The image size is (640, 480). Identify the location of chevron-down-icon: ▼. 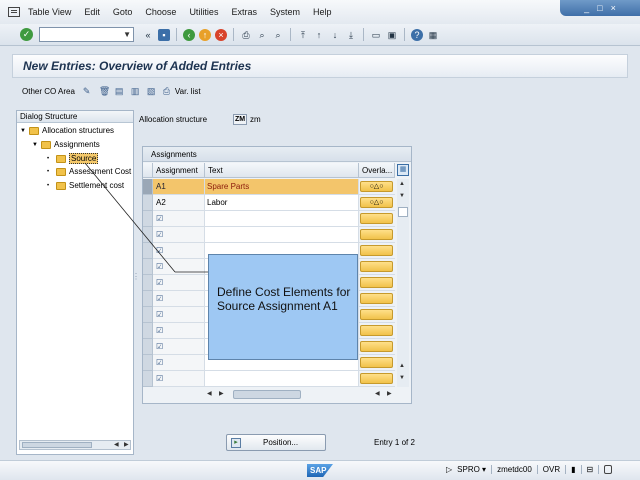
(127, 34).